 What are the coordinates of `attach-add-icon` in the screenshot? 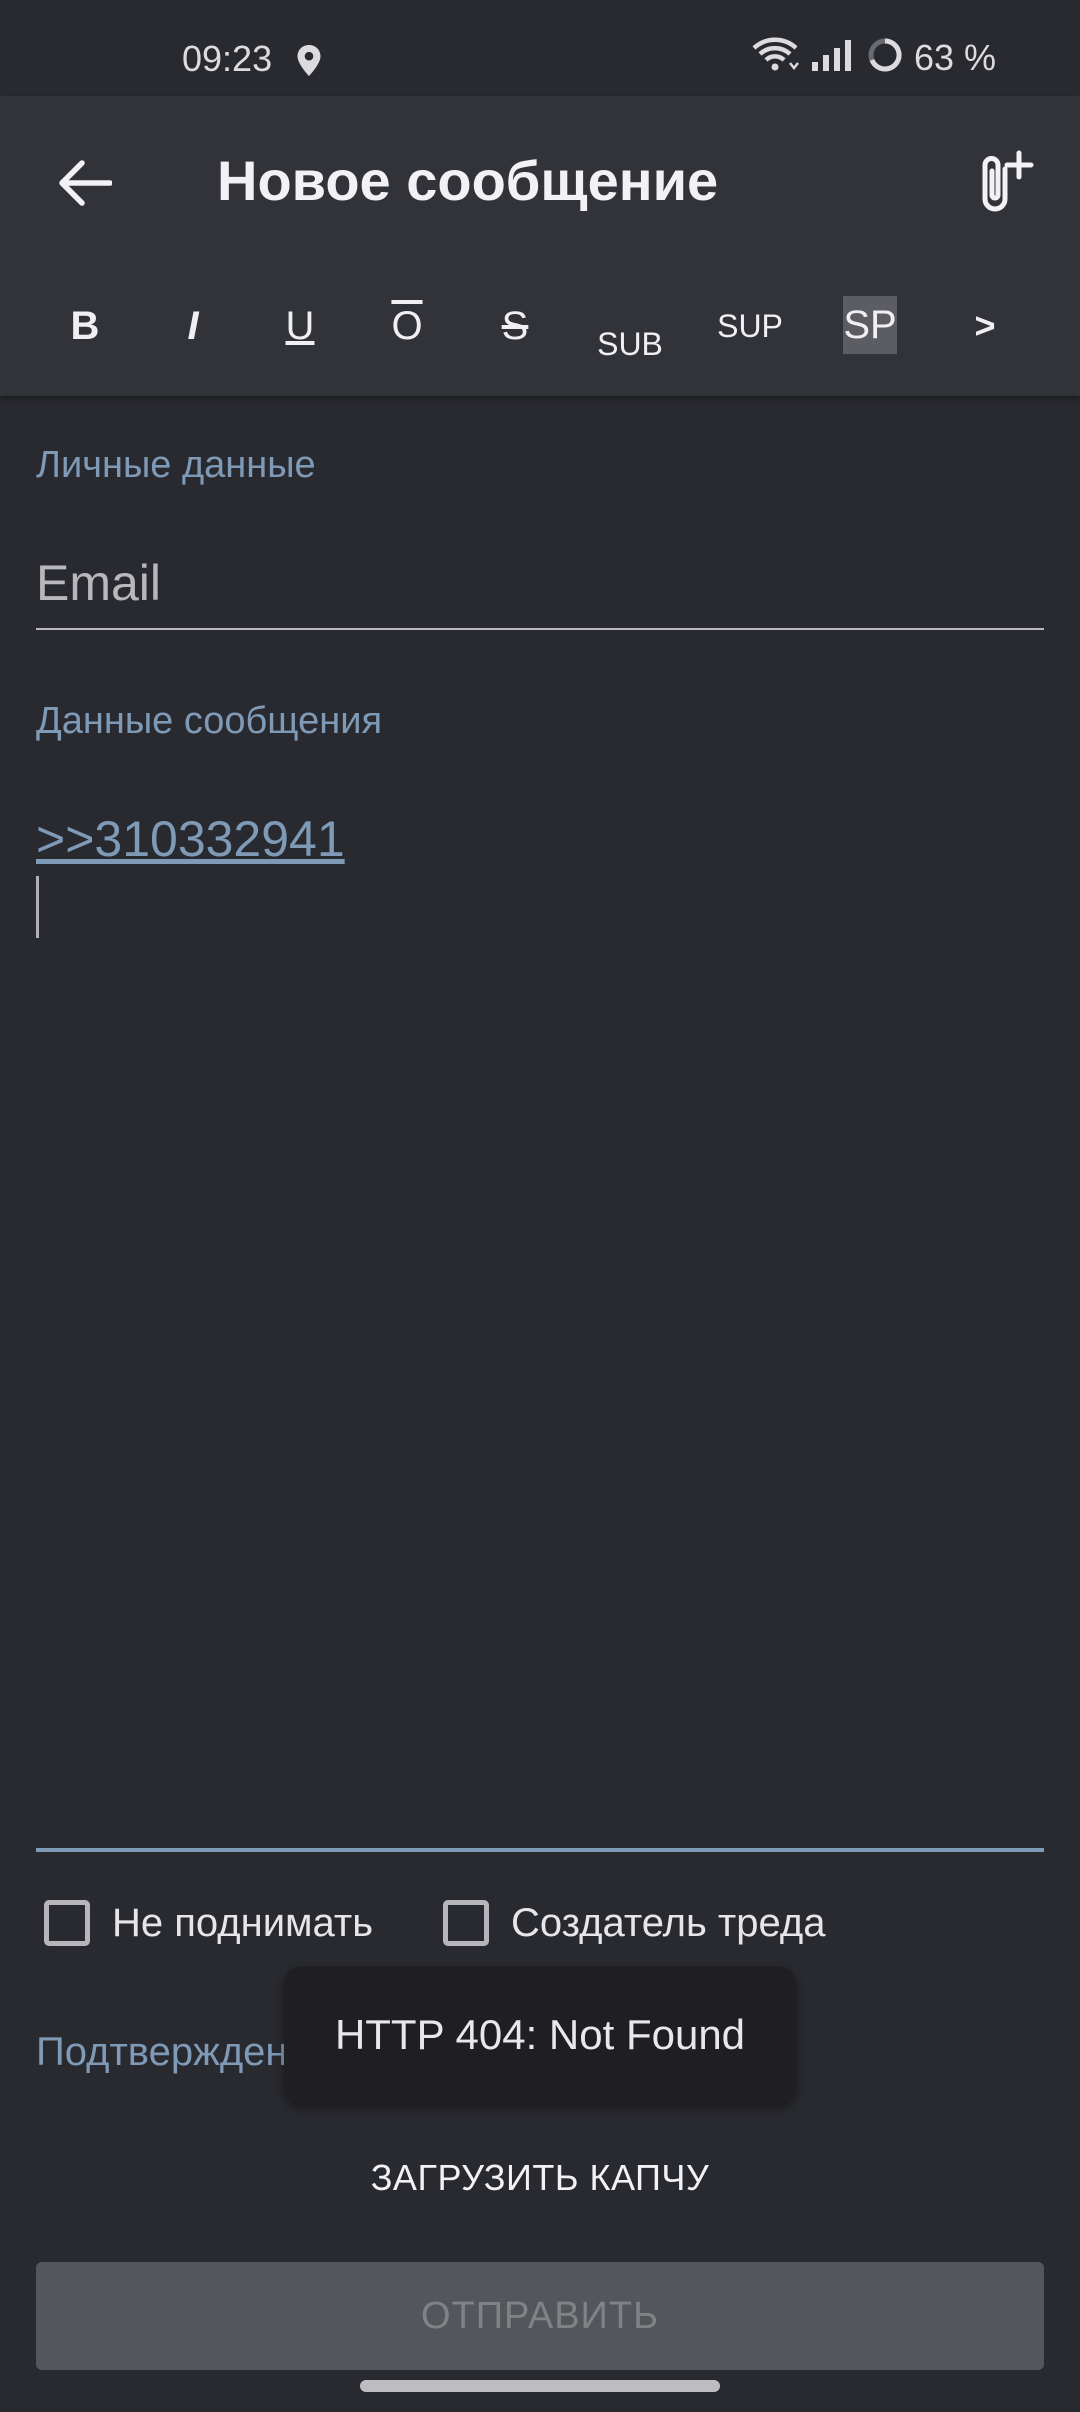 It's located at (1008, 181).